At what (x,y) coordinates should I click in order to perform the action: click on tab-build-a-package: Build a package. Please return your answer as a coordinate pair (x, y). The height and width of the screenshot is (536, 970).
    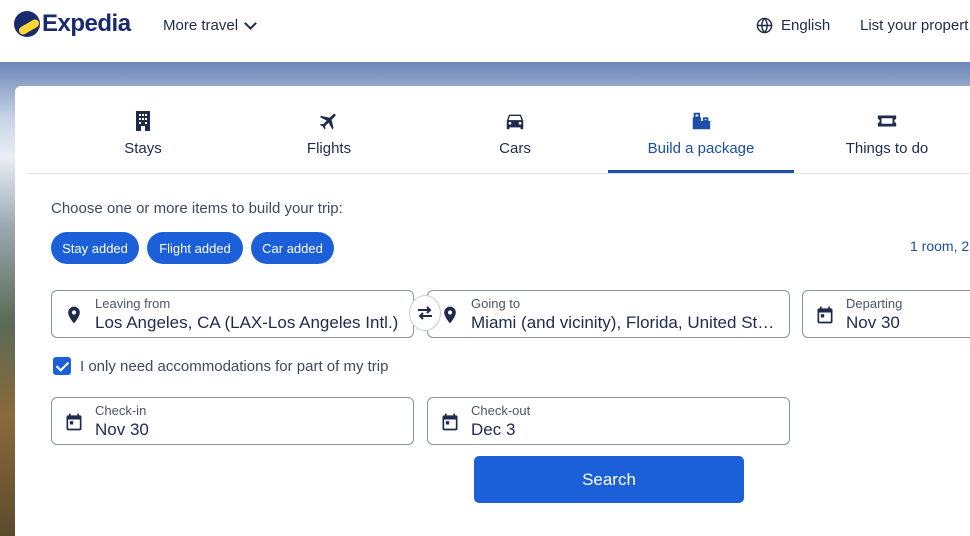
    Looking at the image, I should click on (701, 129).